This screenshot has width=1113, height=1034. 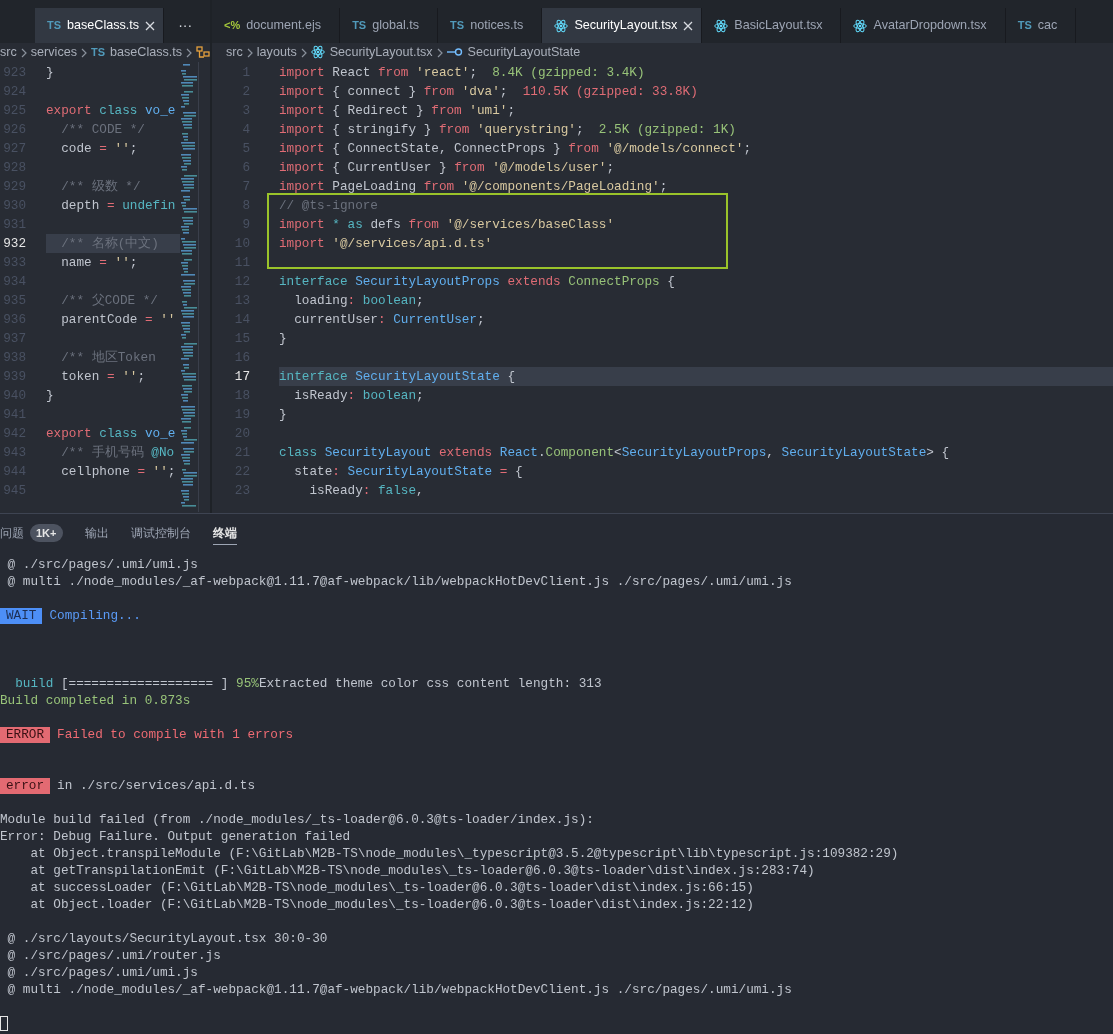 What do you see at coordinates (392, 904) in the screenshot?
I see `terminal-line: at Object.loader (F:\GitLab\M2B-TS\node_modules\_ts-loader@6.0.3@ts-loader\dist\index.js:22:12)` at bounding box center [392, 904].